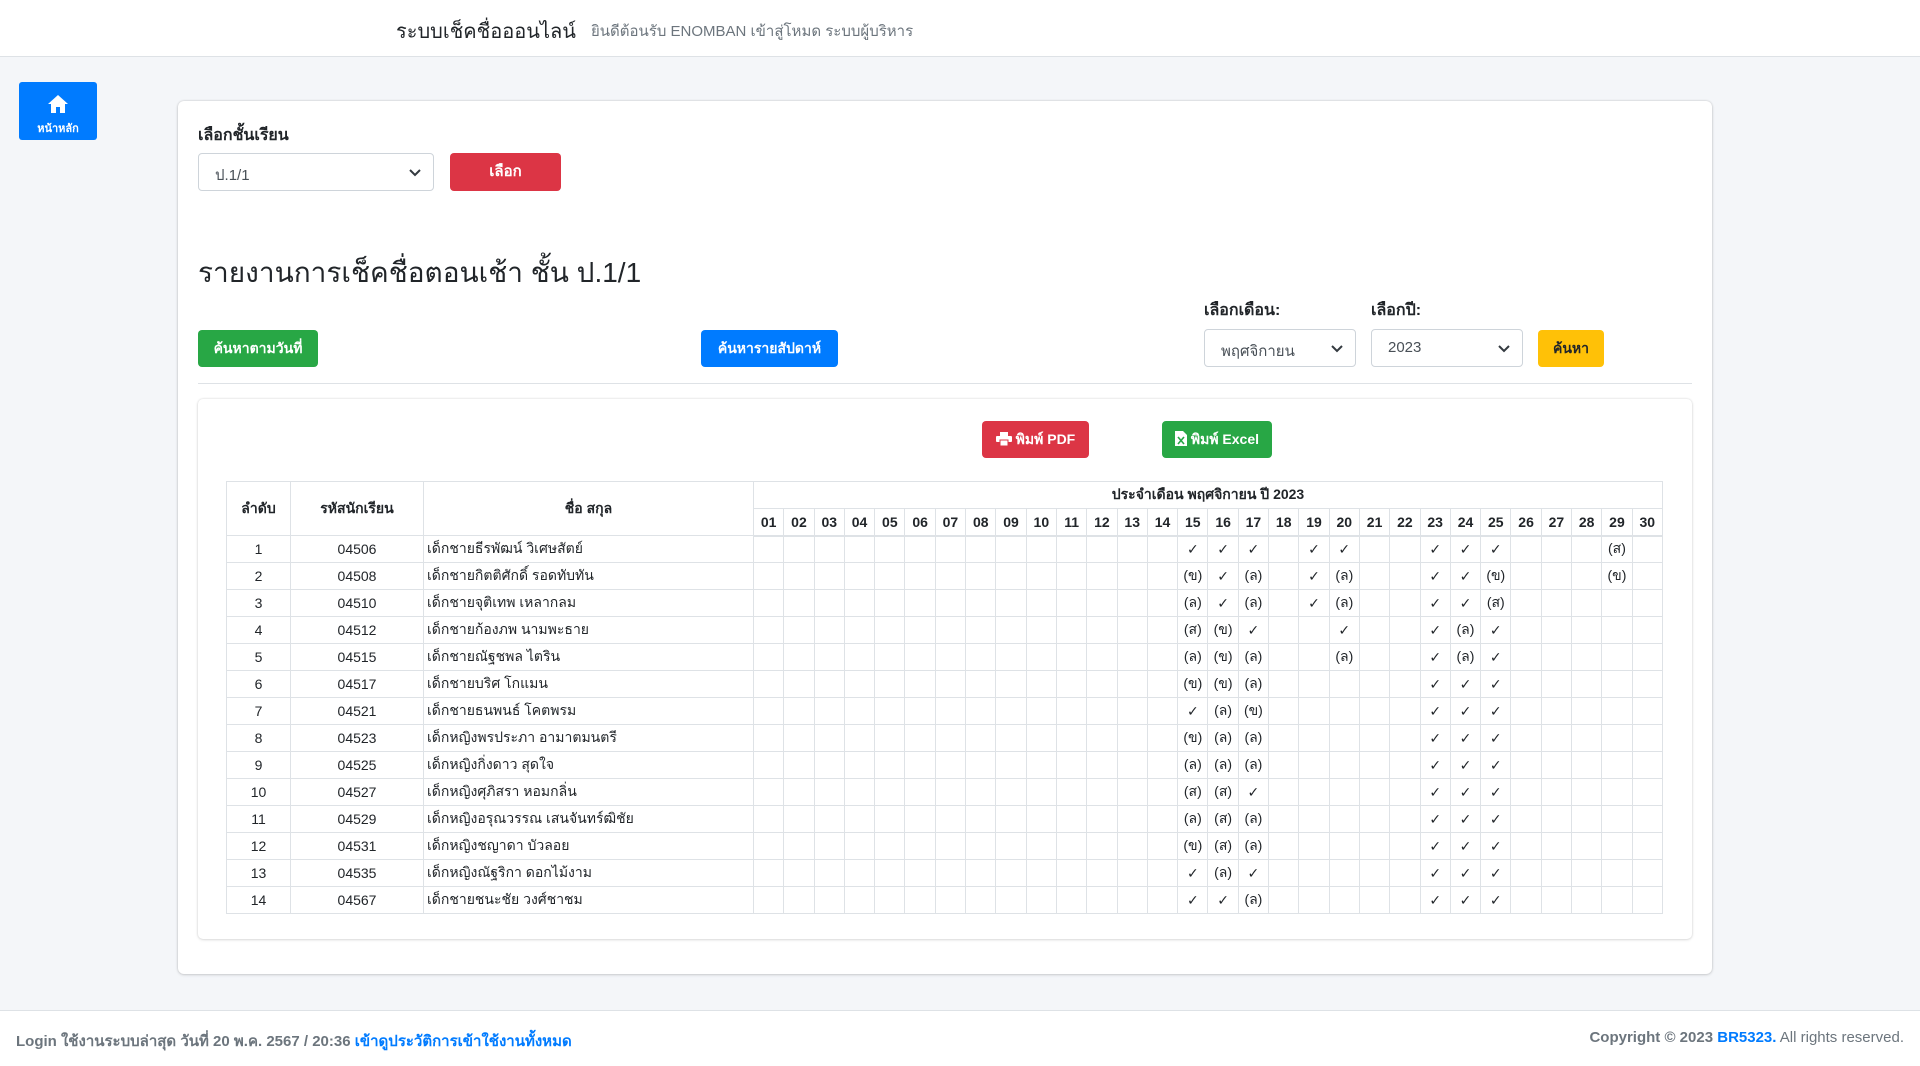  I want to click on month-select: พฤศจิกายน, so click(1280, 348).